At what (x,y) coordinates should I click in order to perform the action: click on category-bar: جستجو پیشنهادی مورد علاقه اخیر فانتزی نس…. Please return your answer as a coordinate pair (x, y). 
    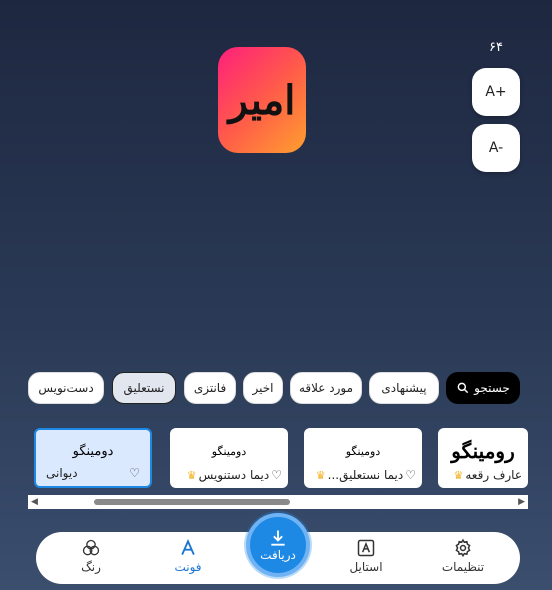
    Looking at the image, I should click on (276, 388).